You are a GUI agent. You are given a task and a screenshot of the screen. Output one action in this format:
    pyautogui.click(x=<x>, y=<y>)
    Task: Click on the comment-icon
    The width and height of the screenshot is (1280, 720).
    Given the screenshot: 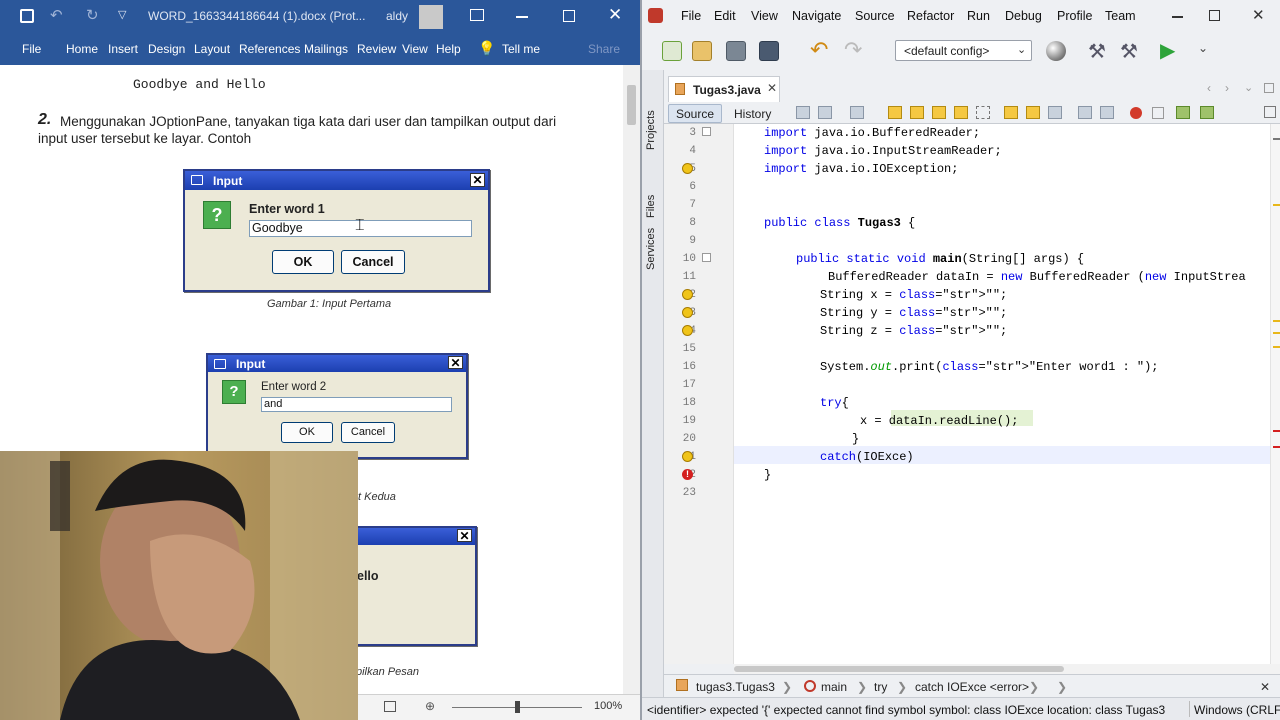 What is the action you would take?
    pyautogui.click(x=1183, y=112)
    